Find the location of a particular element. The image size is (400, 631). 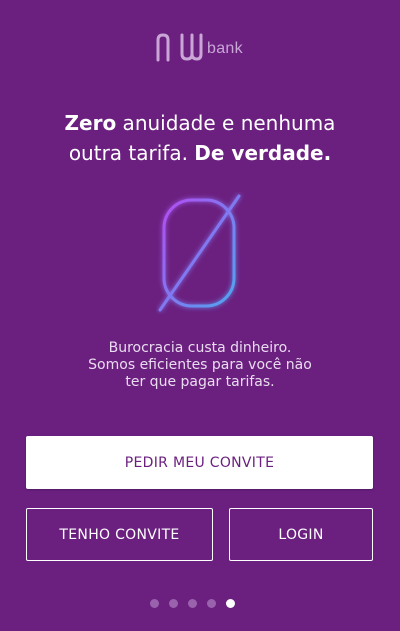

headline-text-2: outra tarifa. is located at coordinates (131, 153).